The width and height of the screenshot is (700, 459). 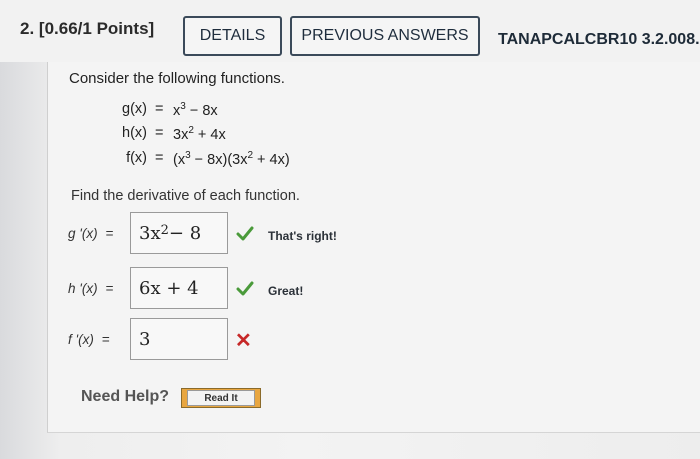 I want to click on function-name: g(x), so click(x=134, y=109).